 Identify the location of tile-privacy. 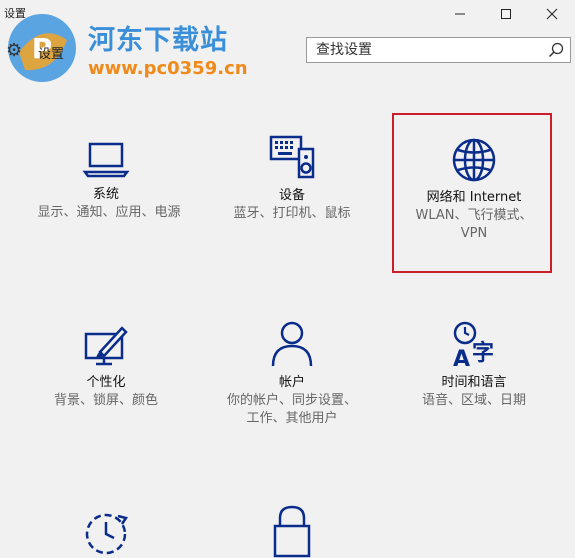
(292, 531).